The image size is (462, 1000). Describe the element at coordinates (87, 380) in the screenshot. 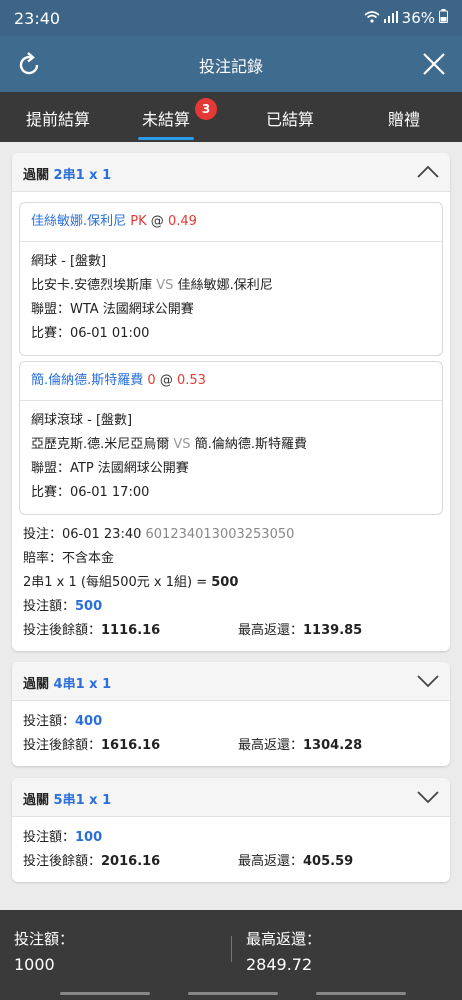

I see `selection-pick: 簡.倫納德.斯特羅費` at that location.